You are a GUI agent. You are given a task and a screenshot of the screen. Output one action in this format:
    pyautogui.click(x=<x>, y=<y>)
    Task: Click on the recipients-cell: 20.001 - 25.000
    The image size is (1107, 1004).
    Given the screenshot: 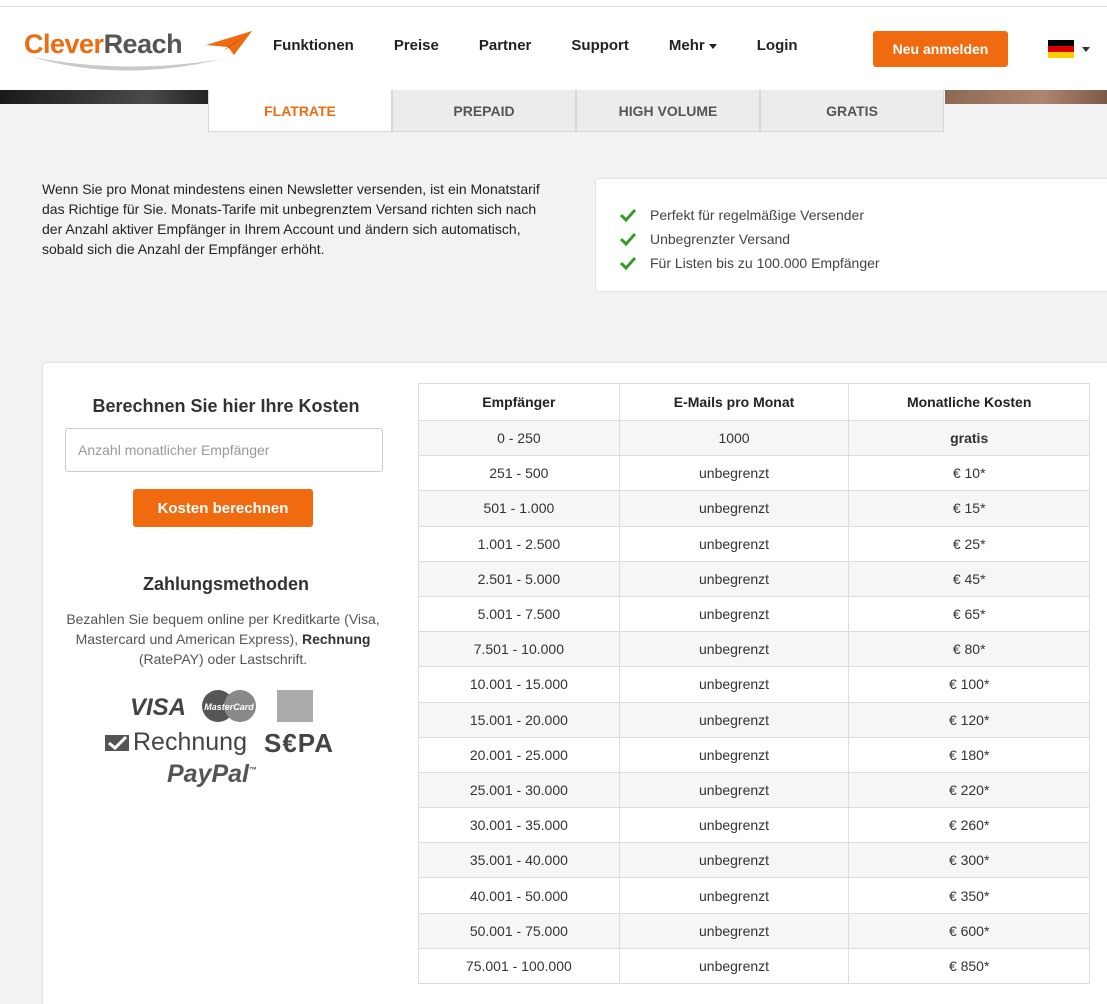 What is the action you would take?
    pyautogui.click(x=519, y=754)
    